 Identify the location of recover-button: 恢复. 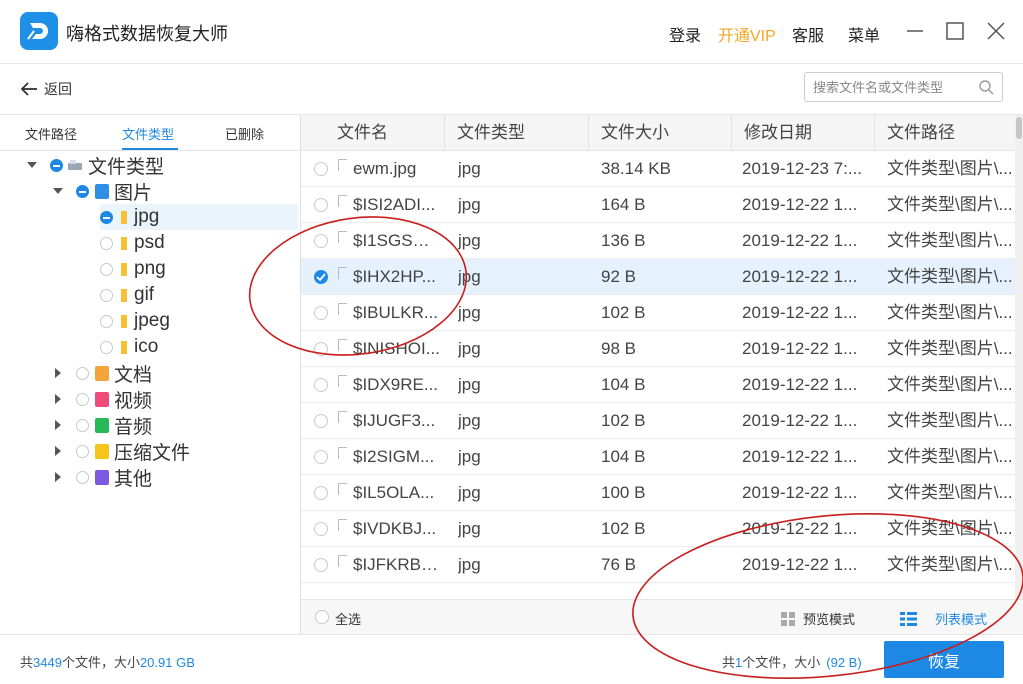
(944, 659).